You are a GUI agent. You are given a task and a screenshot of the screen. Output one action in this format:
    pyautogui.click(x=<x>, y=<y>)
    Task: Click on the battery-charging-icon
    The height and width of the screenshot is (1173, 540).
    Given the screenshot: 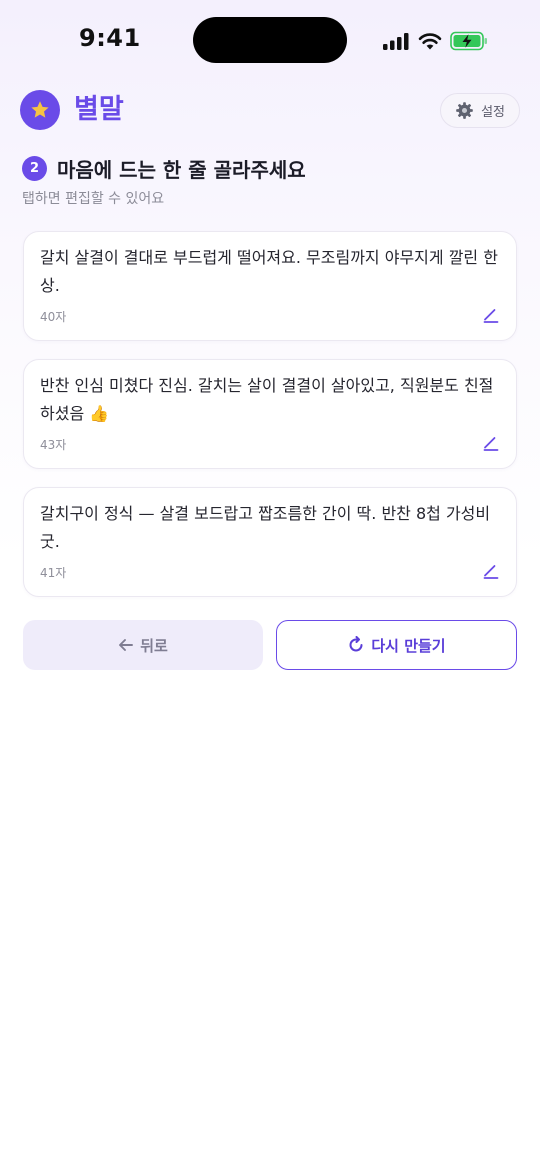 What is the action you would take?
    pyautogui.click(x=468, y=41)
    